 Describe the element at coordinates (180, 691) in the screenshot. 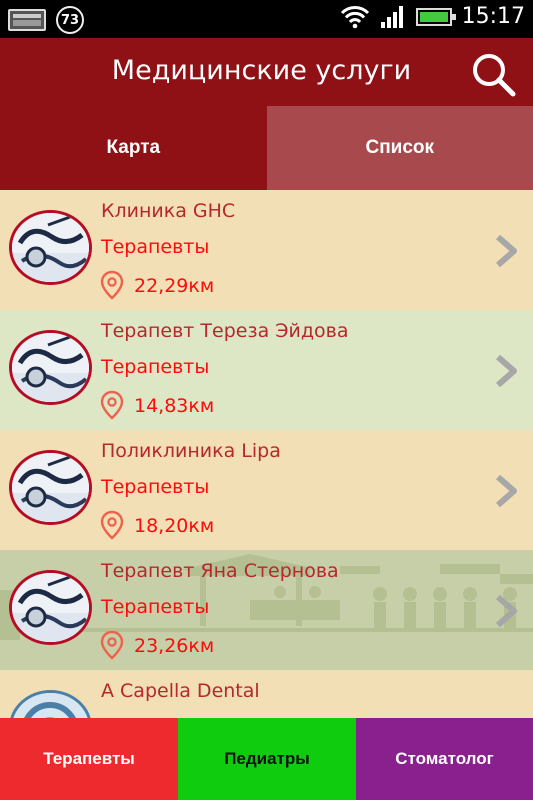

I see `clinic-name: A Capella Dental` at that location.